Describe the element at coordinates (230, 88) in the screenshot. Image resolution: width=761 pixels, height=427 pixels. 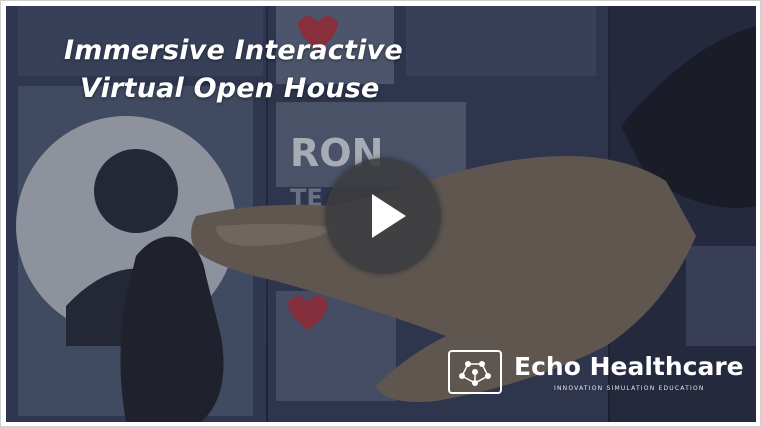
I see `video-title-line2: Virtual Open House` at that location.